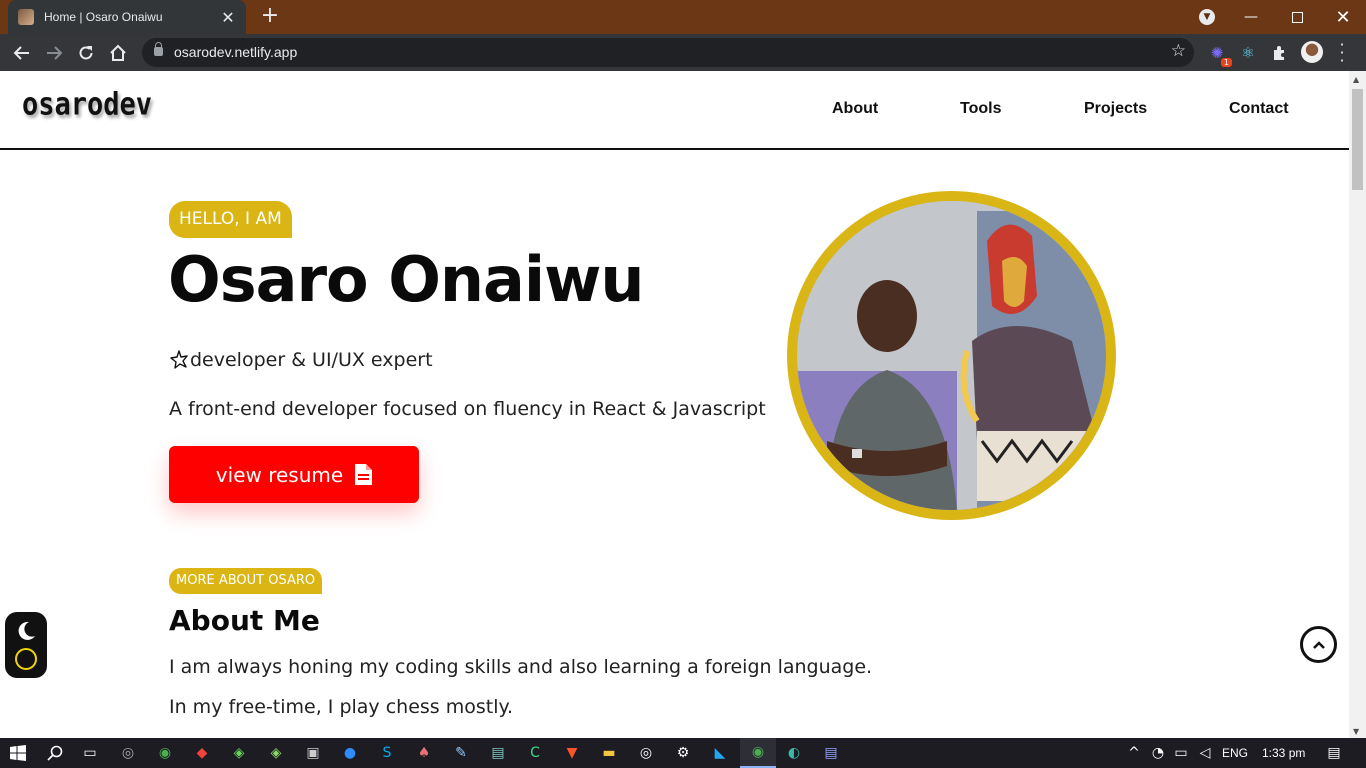  I want to click on resume-button-label: view resume, so click(279, 474).